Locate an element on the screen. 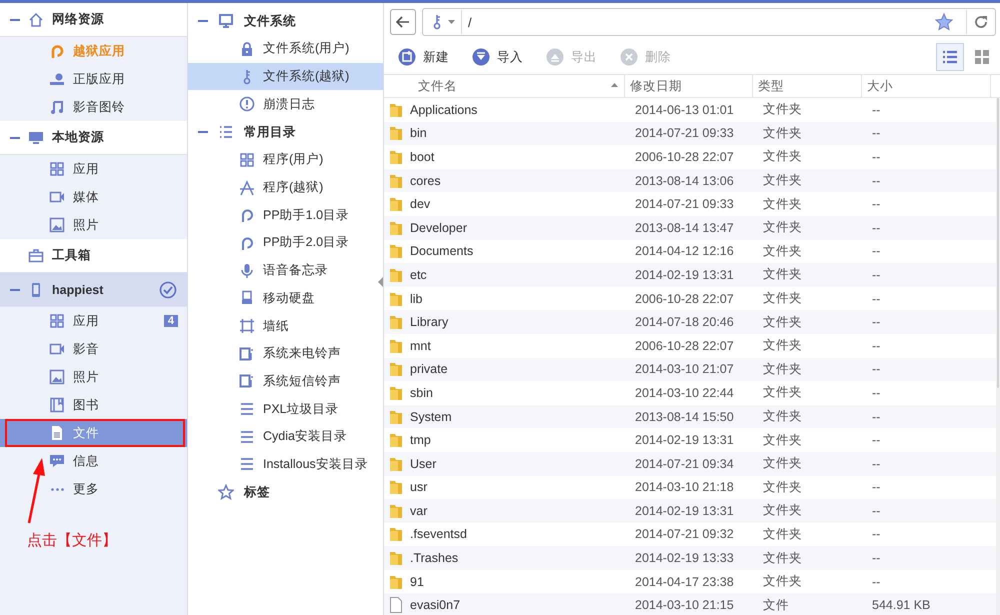 This screenshot has height=615, width=1000. tree-item: 墙纸 is located at coordinates (285, 326).